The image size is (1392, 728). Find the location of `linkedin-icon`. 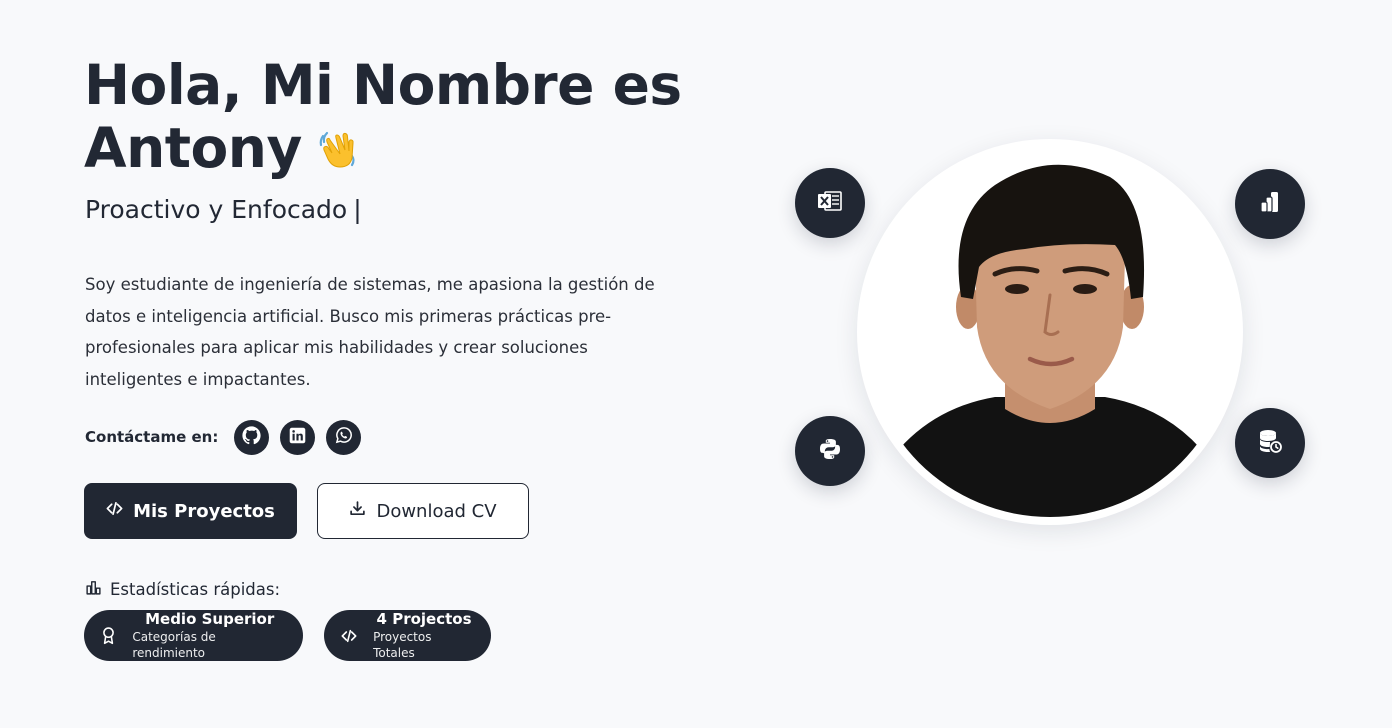

linkedin-icon is located at coordinates (297, 437).